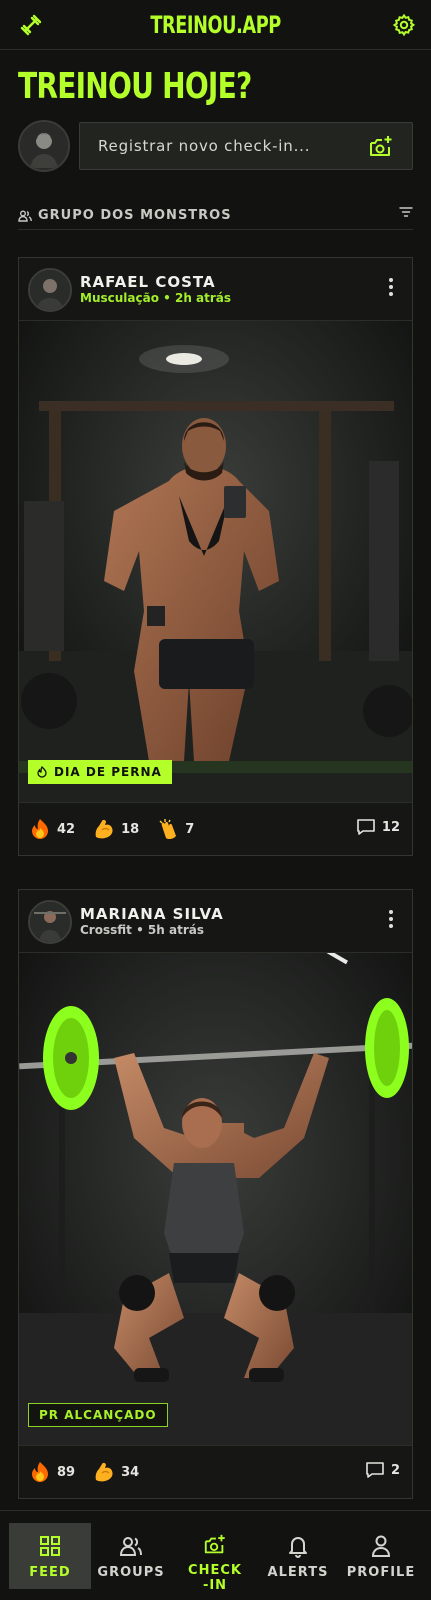 The image size is (431, 1600). What do you see at coordinates (215, 829) in the screenshot?
I see `post-footer: 42 18 7 12` at bounding box center [215, 829].